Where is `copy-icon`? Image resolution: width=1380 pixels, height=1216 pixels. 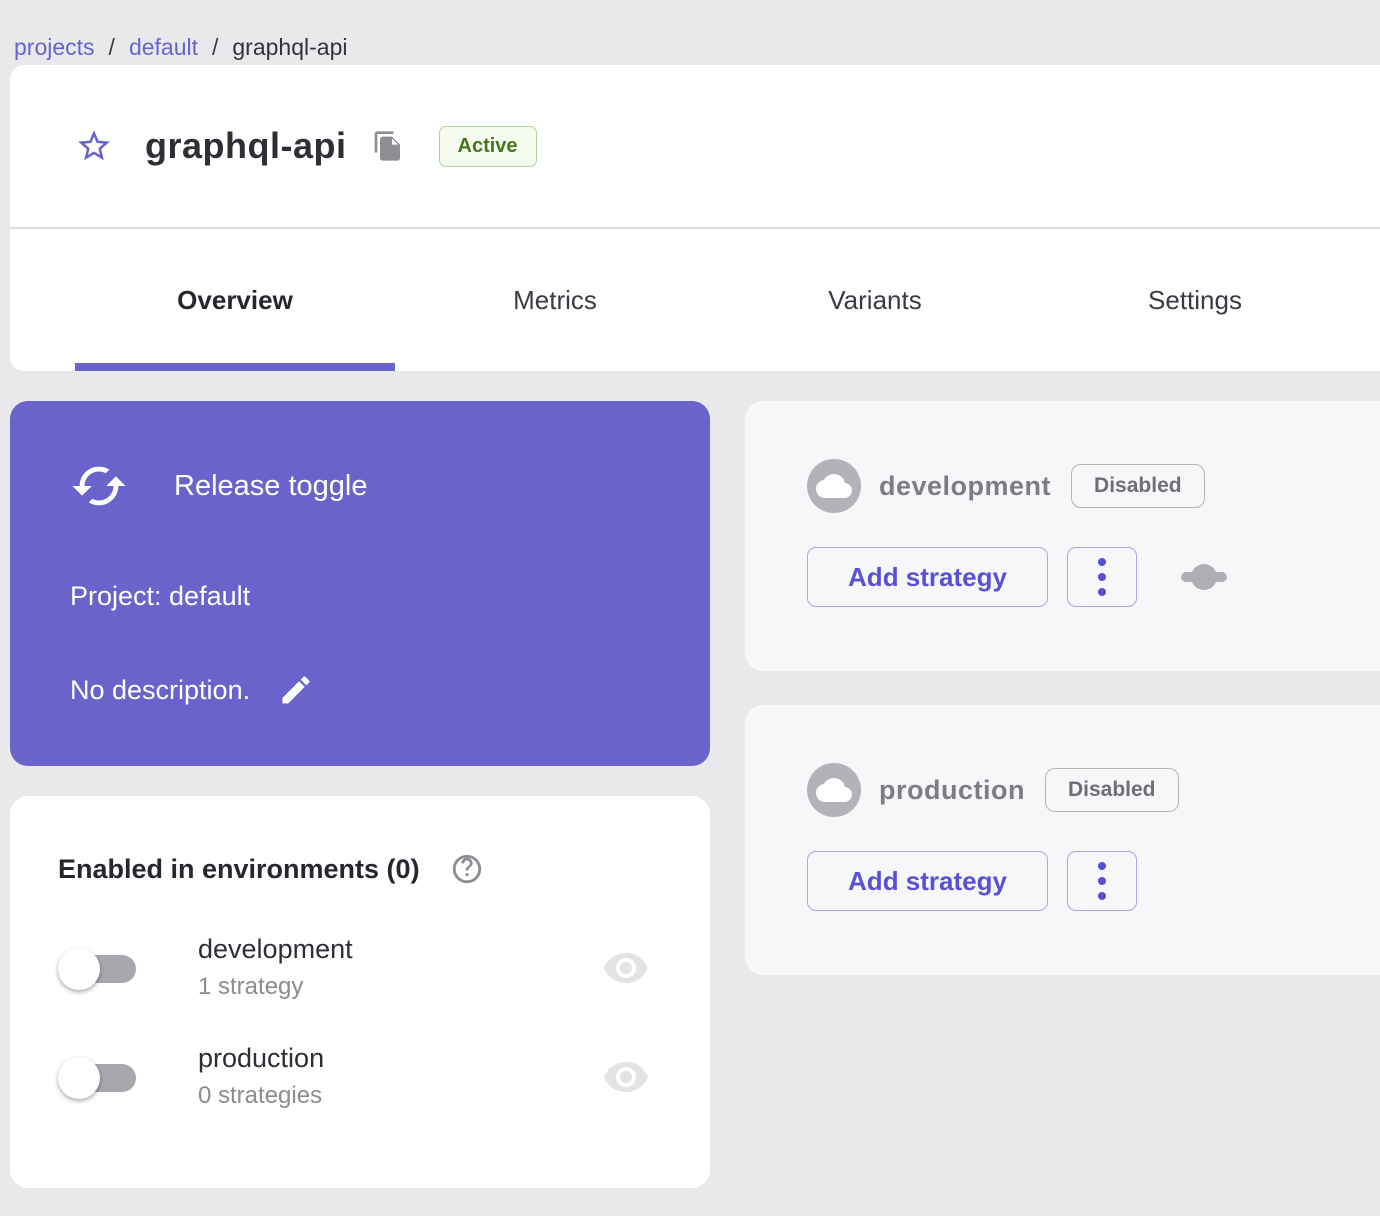 copy-icon is located at coordinates (388, 146).